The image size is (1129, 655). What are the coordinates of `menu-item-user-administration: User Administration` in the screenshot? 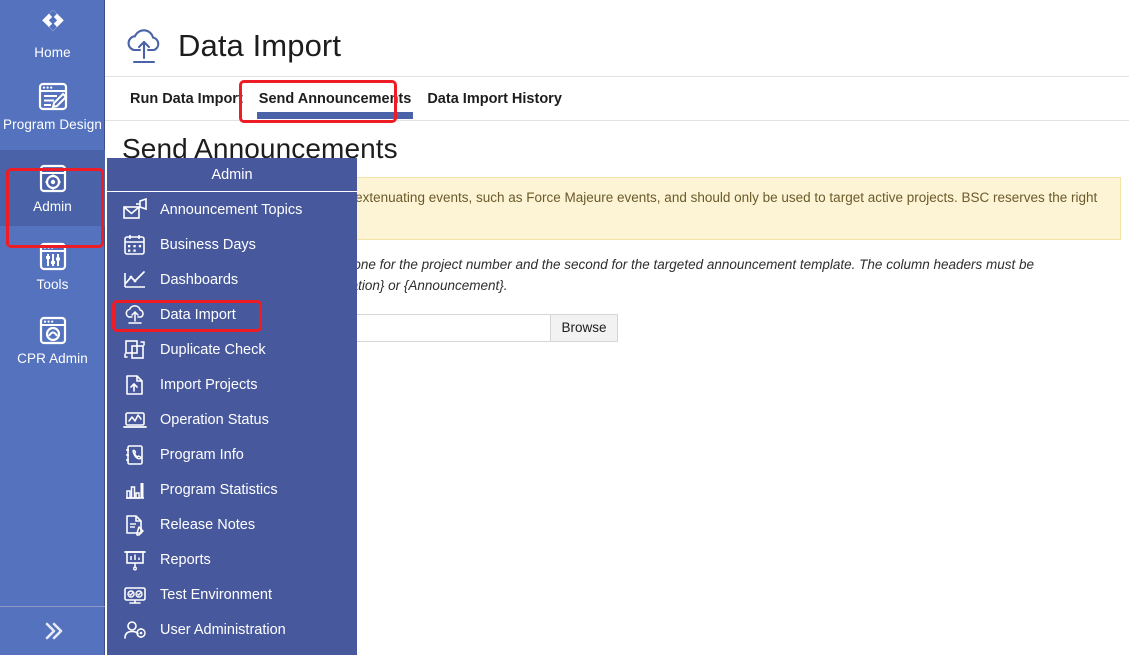 It's located at (232, 629).